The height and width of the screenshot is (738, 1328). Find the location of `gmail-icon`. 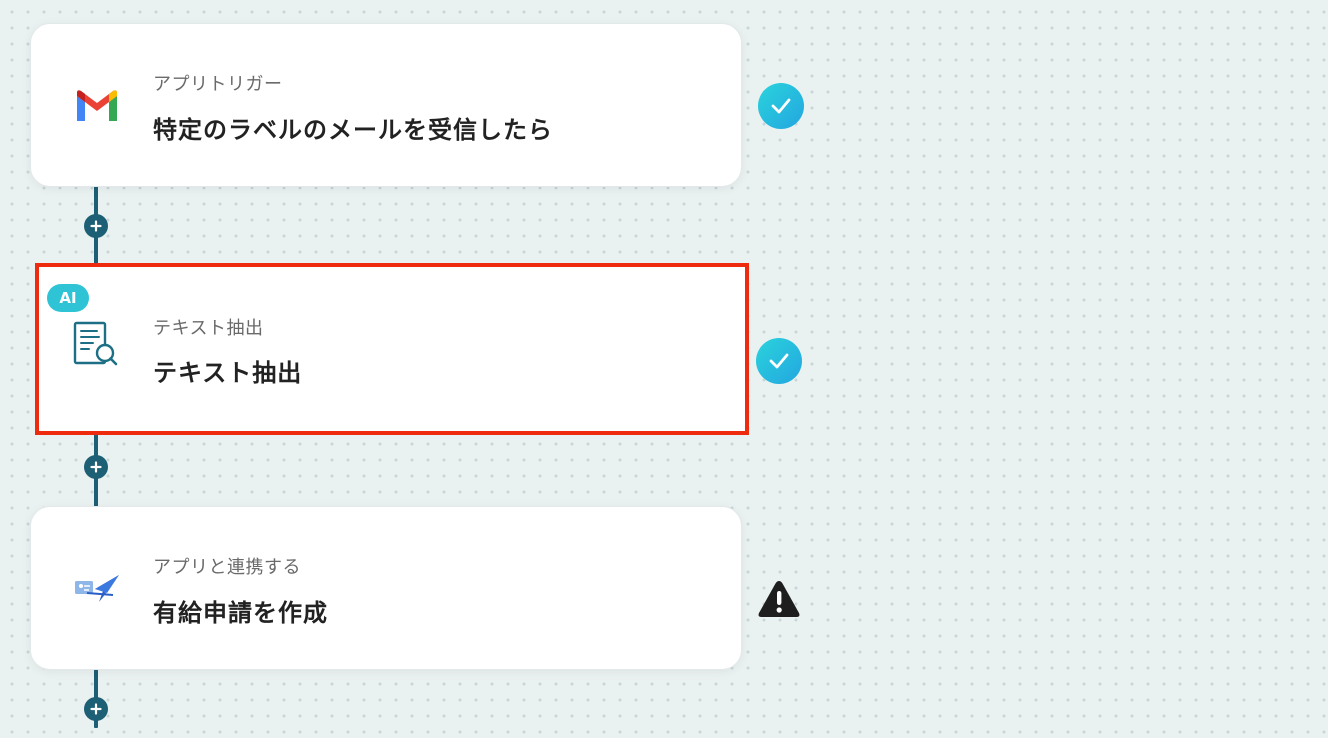

gmail-icon is located at coordinates (97, 106).